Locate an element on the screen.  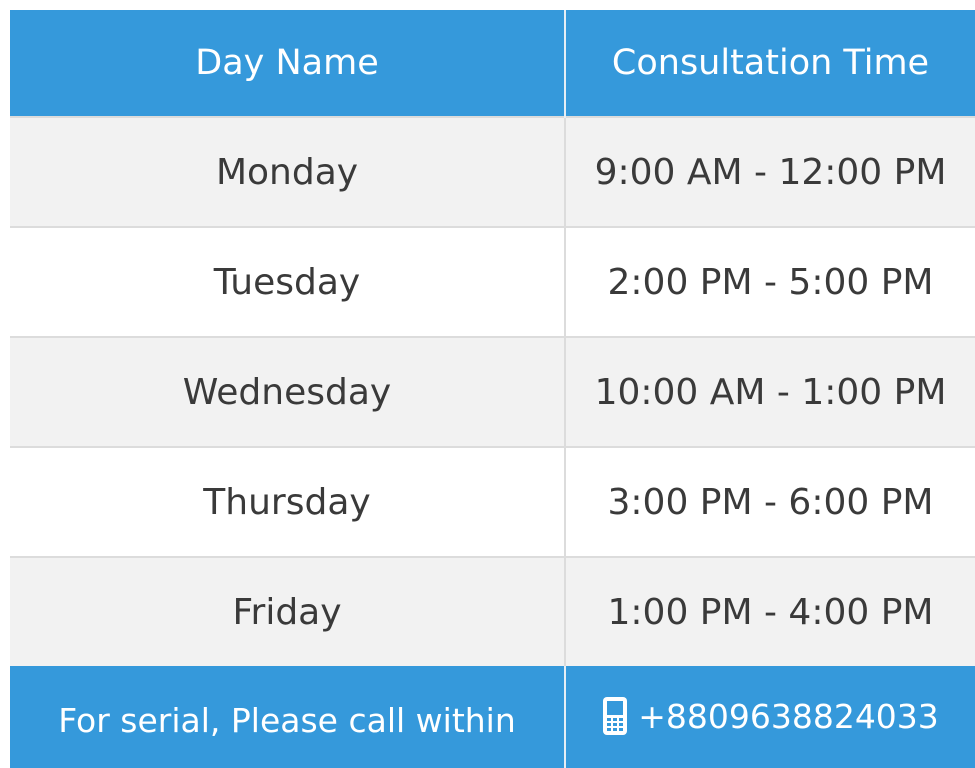
table-header: Day Name Consultation Time is located at coordinates (492, 63).